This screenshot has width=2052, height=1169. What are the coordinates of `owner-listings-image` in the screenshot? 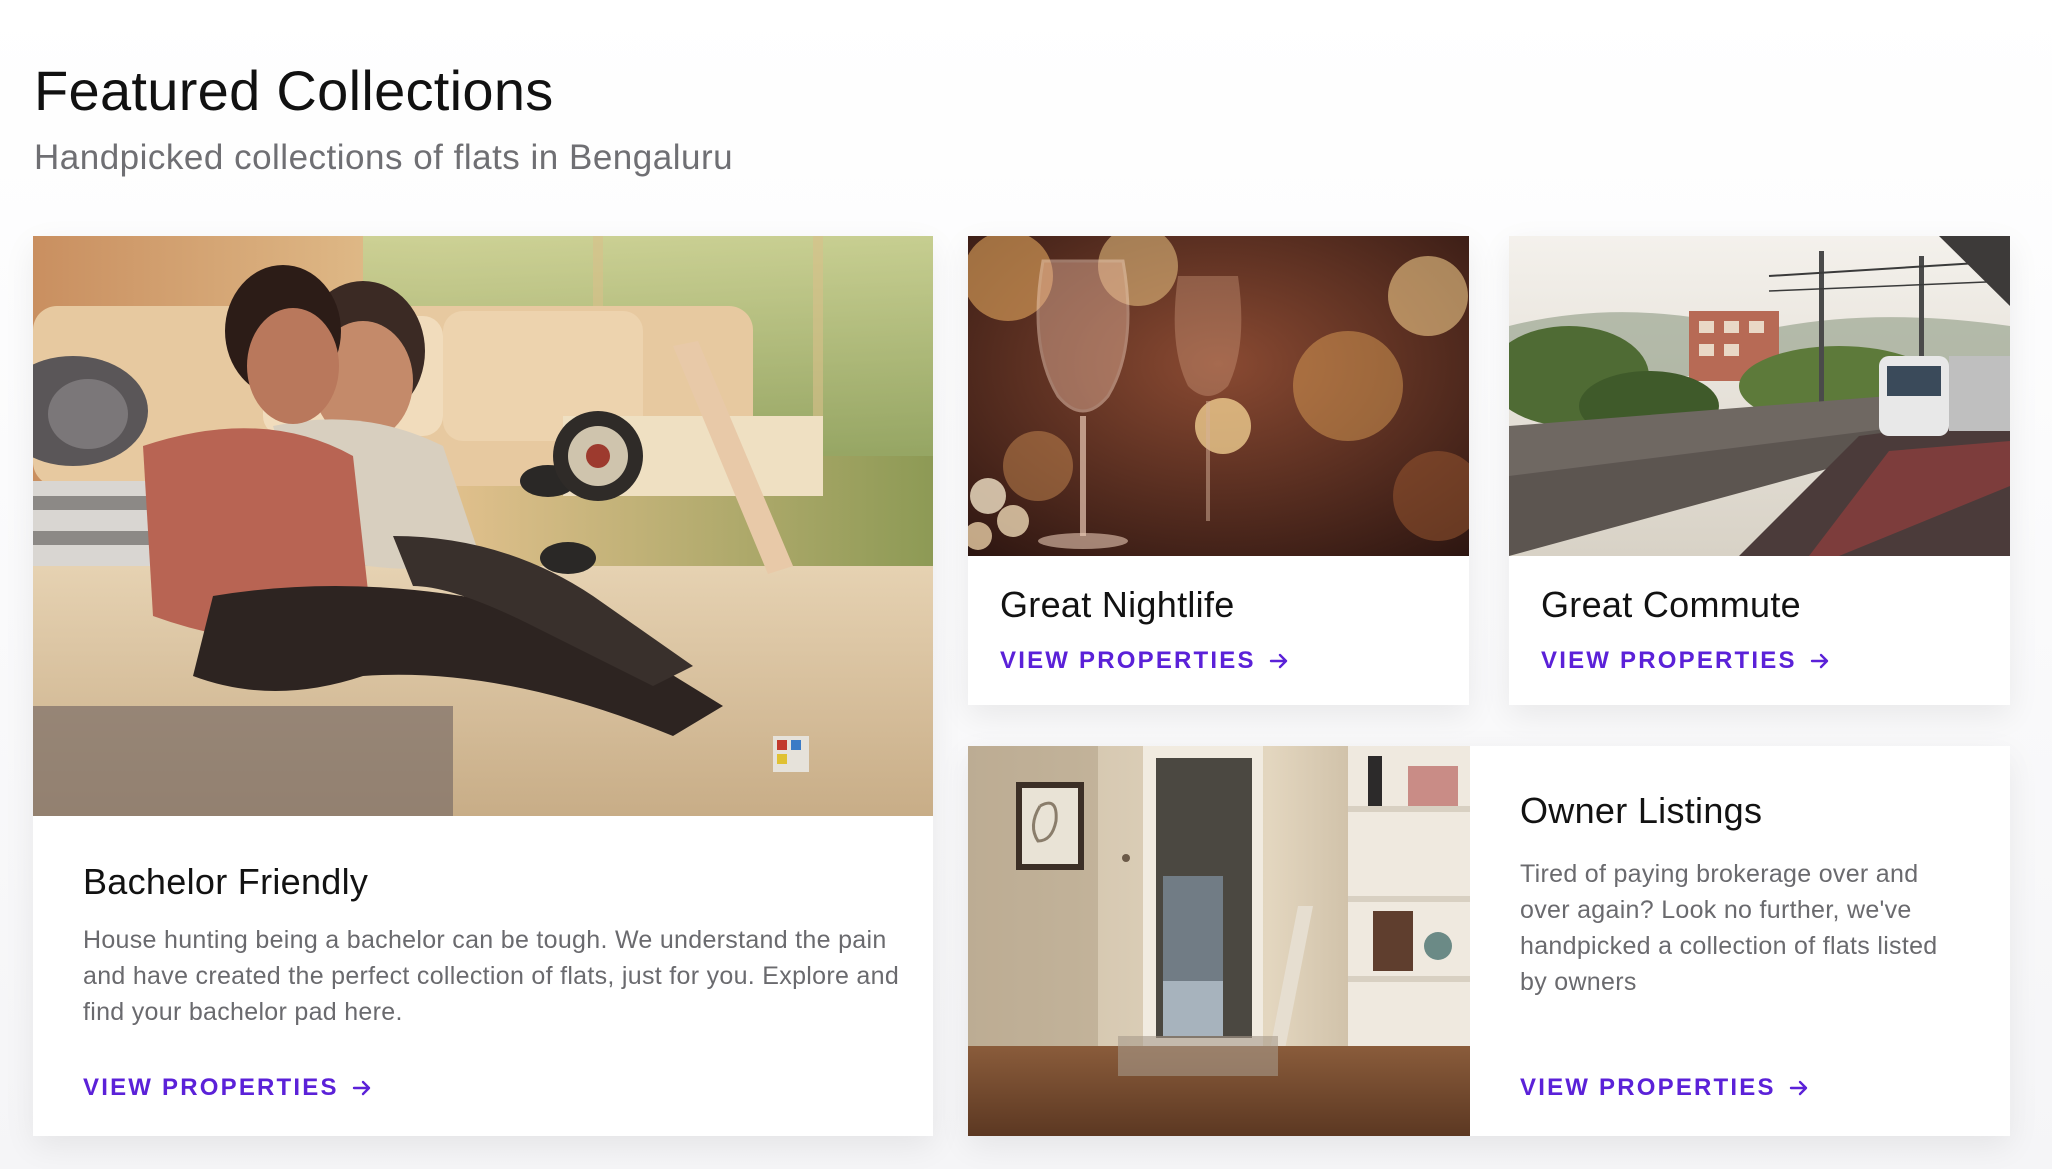 It's located at (1219, 941).